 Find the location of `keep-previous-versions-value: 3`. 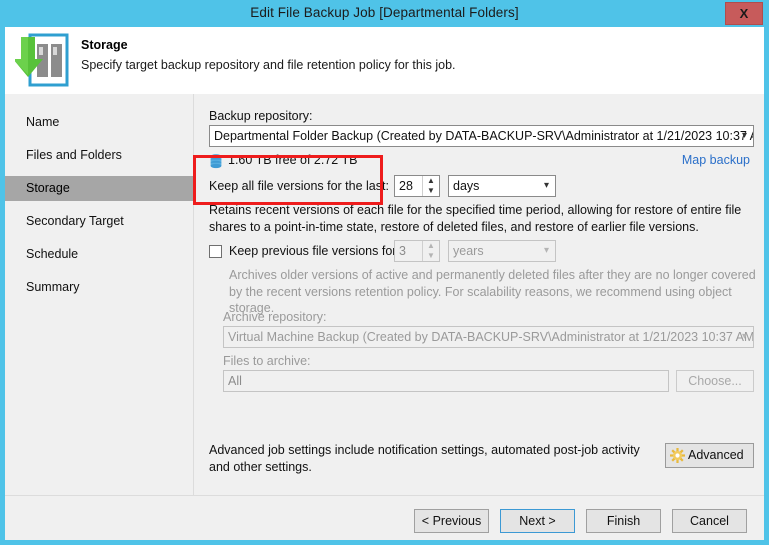

keep-previous-versions-value: 3 is located at coordinates (402, 251).